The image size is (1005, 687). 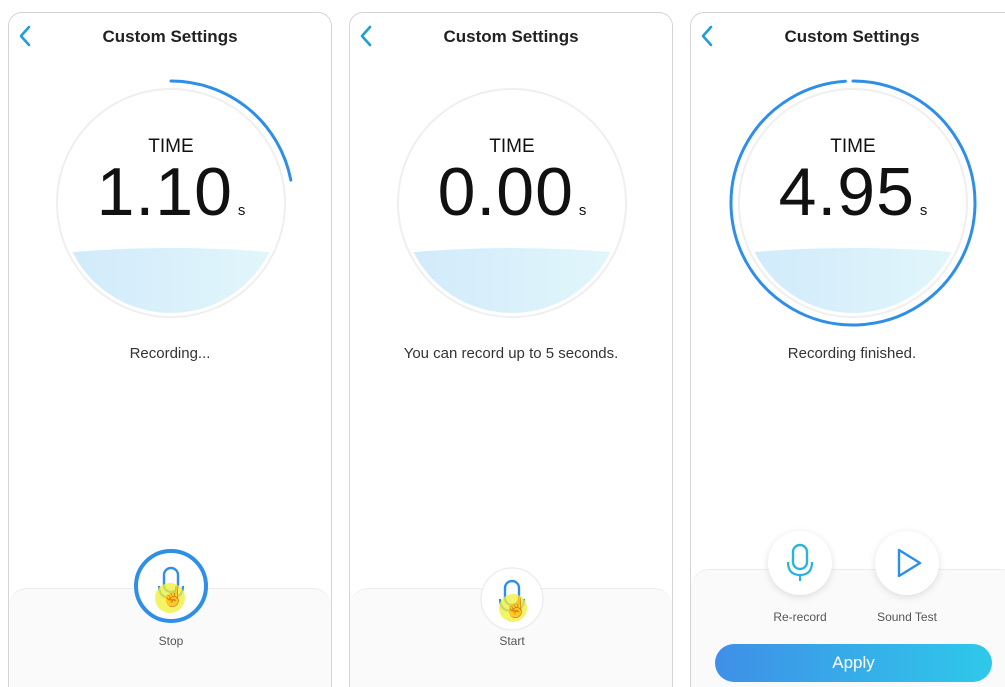 What do you see at coordinates (171, 586) in the screenshot?
I see `stop-button: ☝` at bounding box center [171, 586].